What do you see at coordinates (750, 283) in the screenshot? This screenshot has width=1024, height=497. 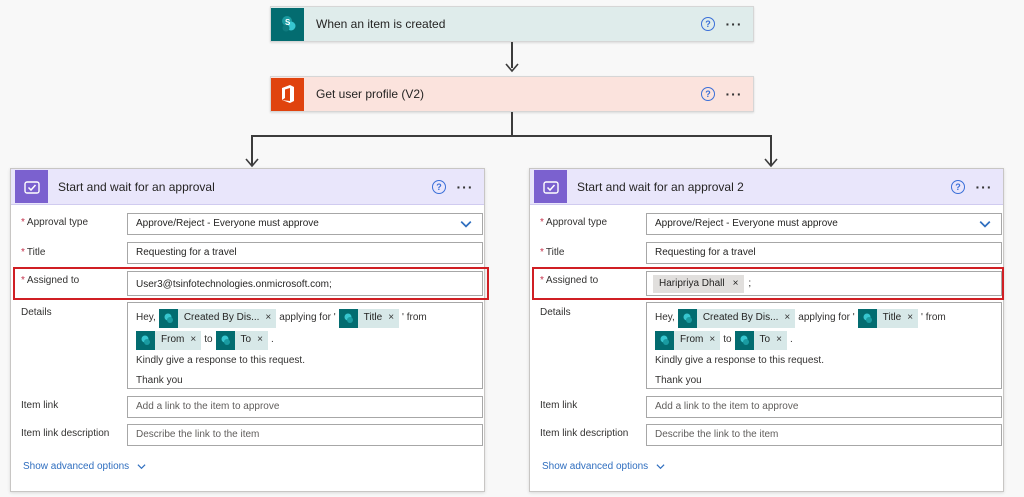 I see `details-text: ;` at bounding box center [750, 283].